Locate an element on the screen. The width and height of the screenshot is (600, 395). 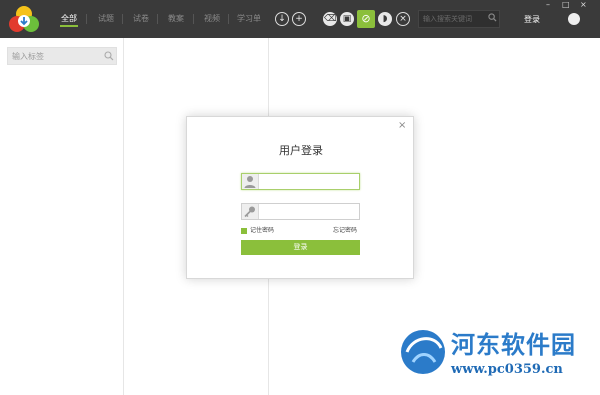
remember-checkbox is located at coordinates (244, 230).